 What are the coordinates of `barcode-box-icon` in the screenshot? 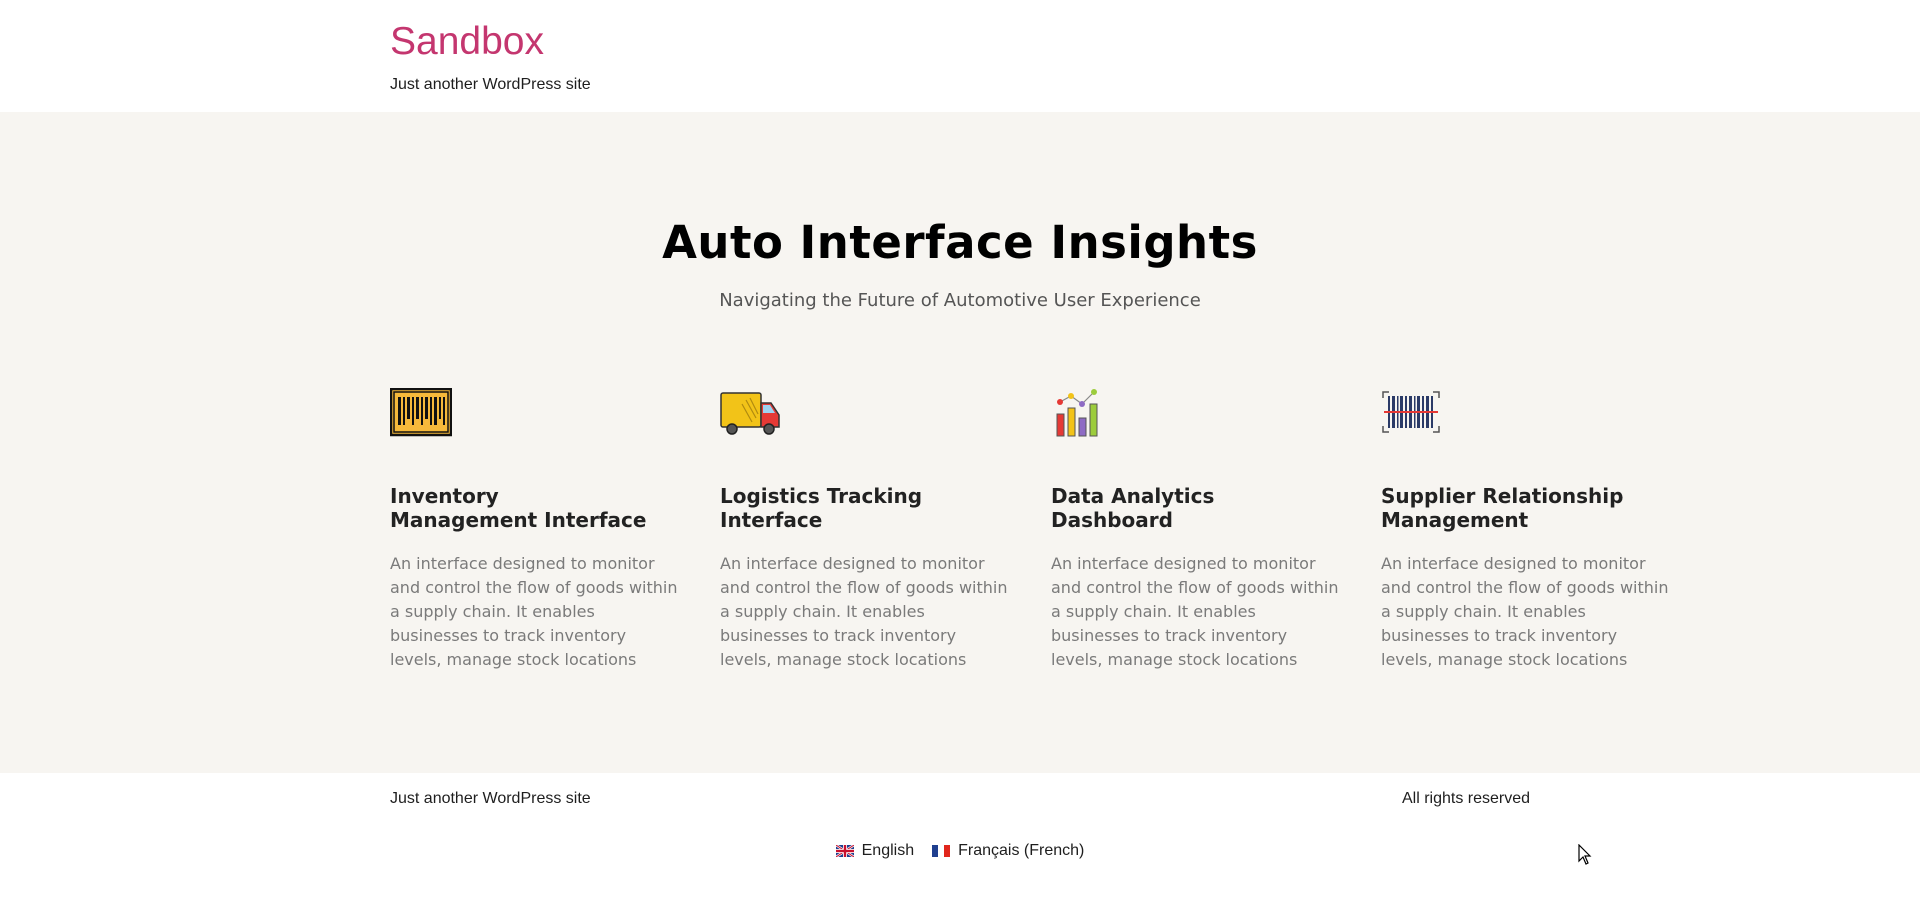 It's located at (421, 412).